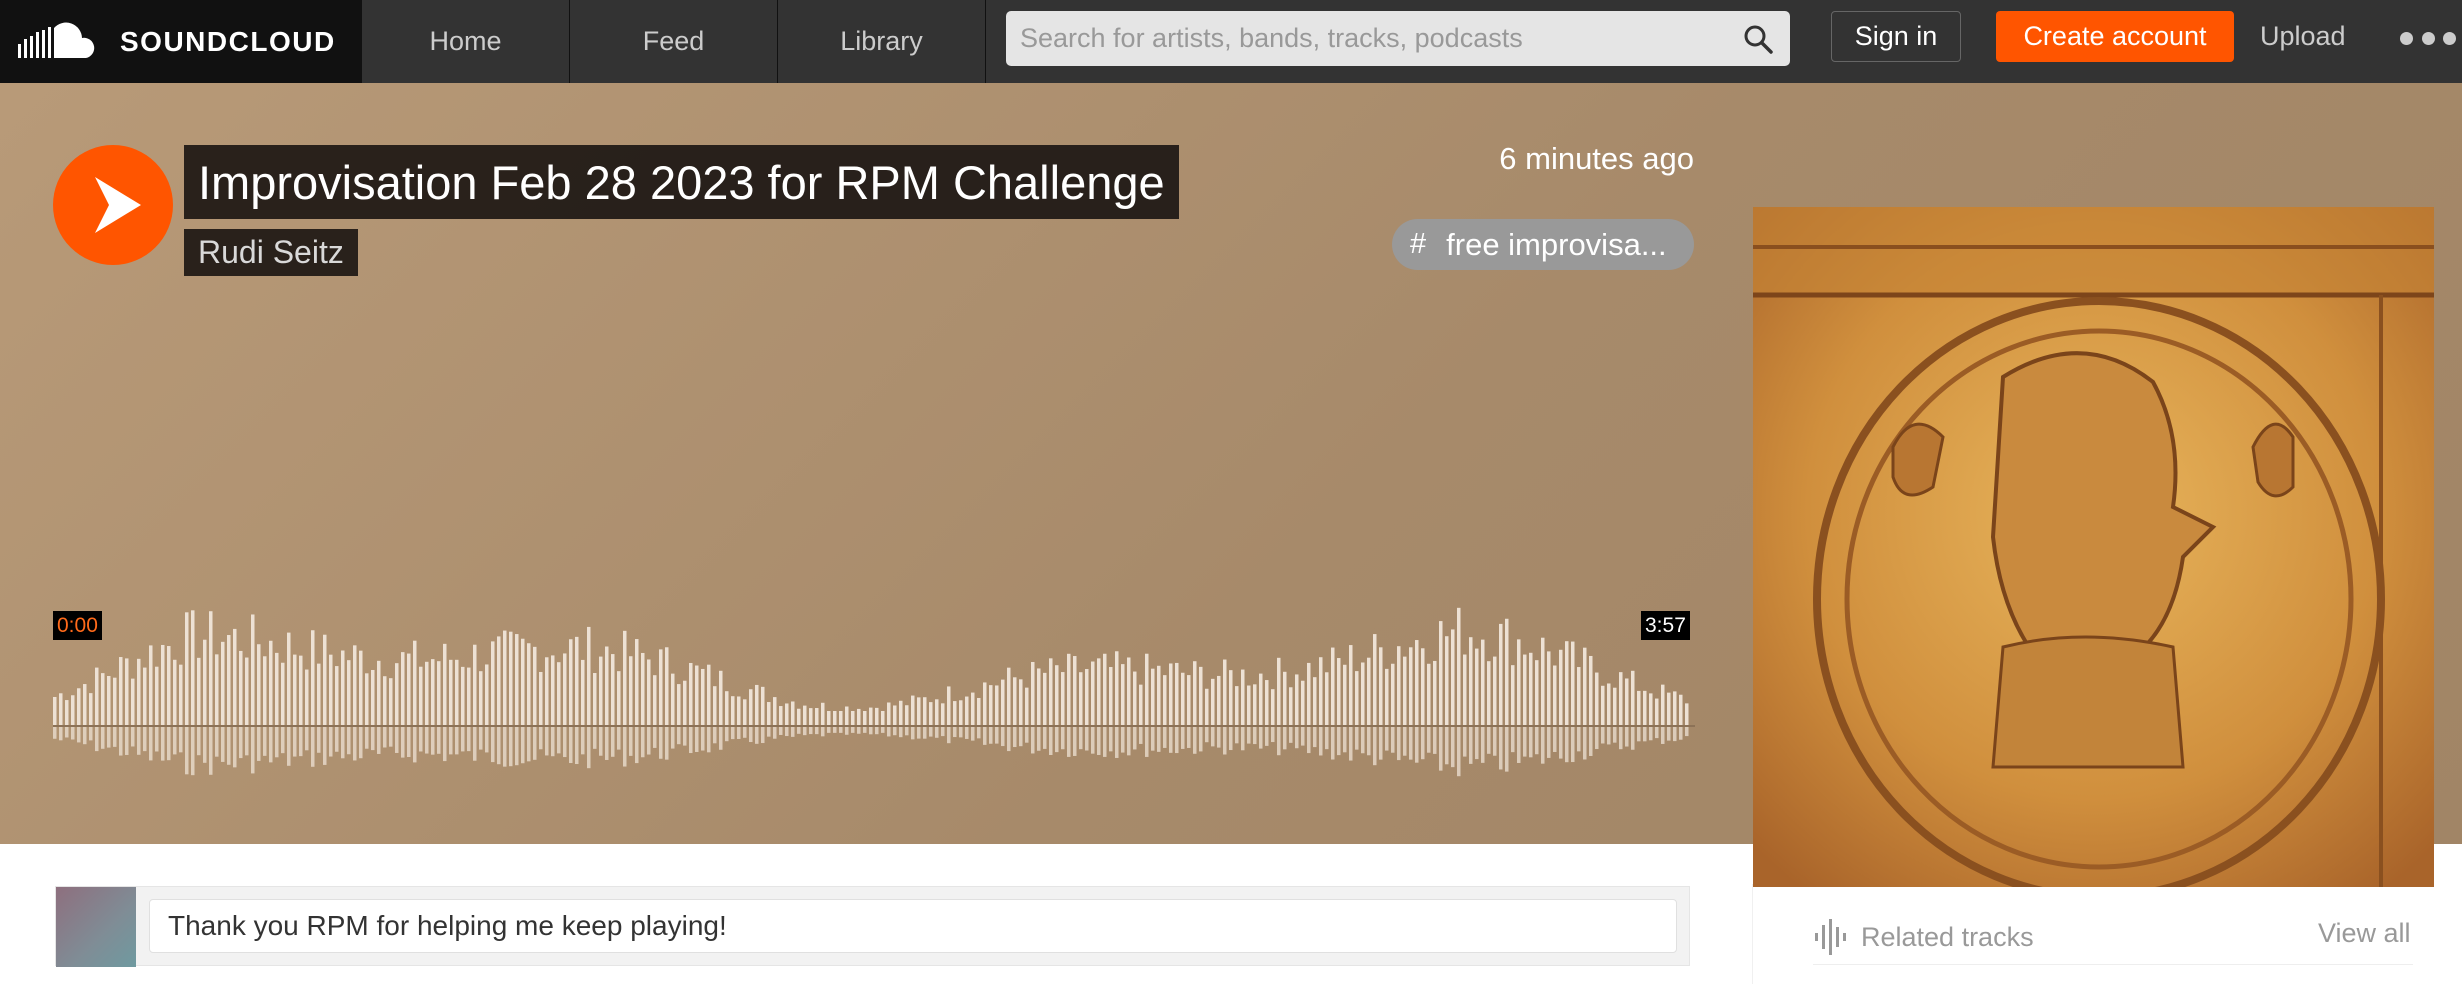 This screenshot has height=984, width=2462. Describe the element at coordinates (2406, 38) in the screenshot. I see `dot` at that location.